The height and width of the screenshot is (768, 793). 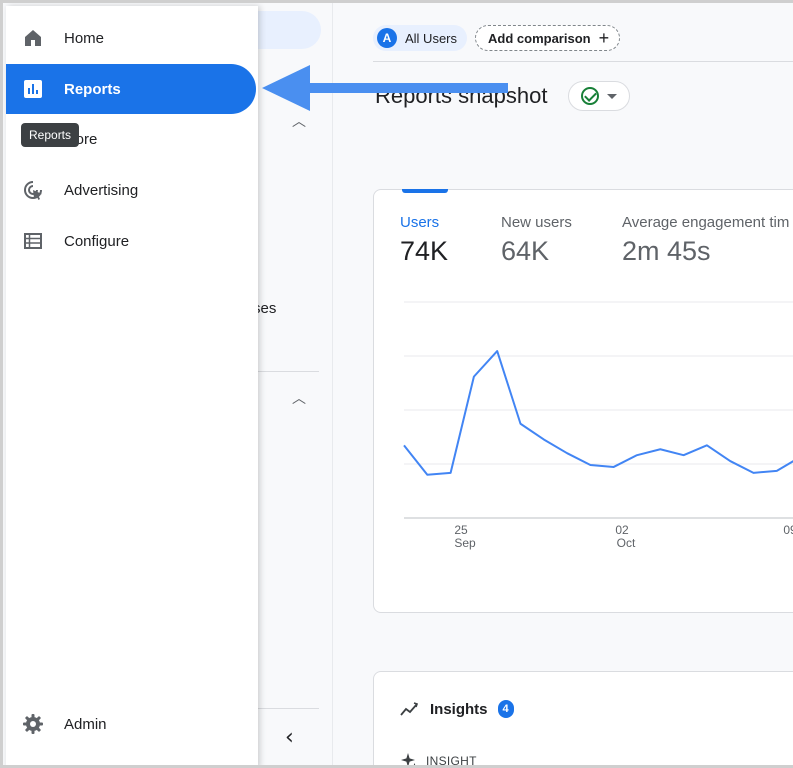 I want to click on reports-tooltip: Reports, so click(x=50, y=135).